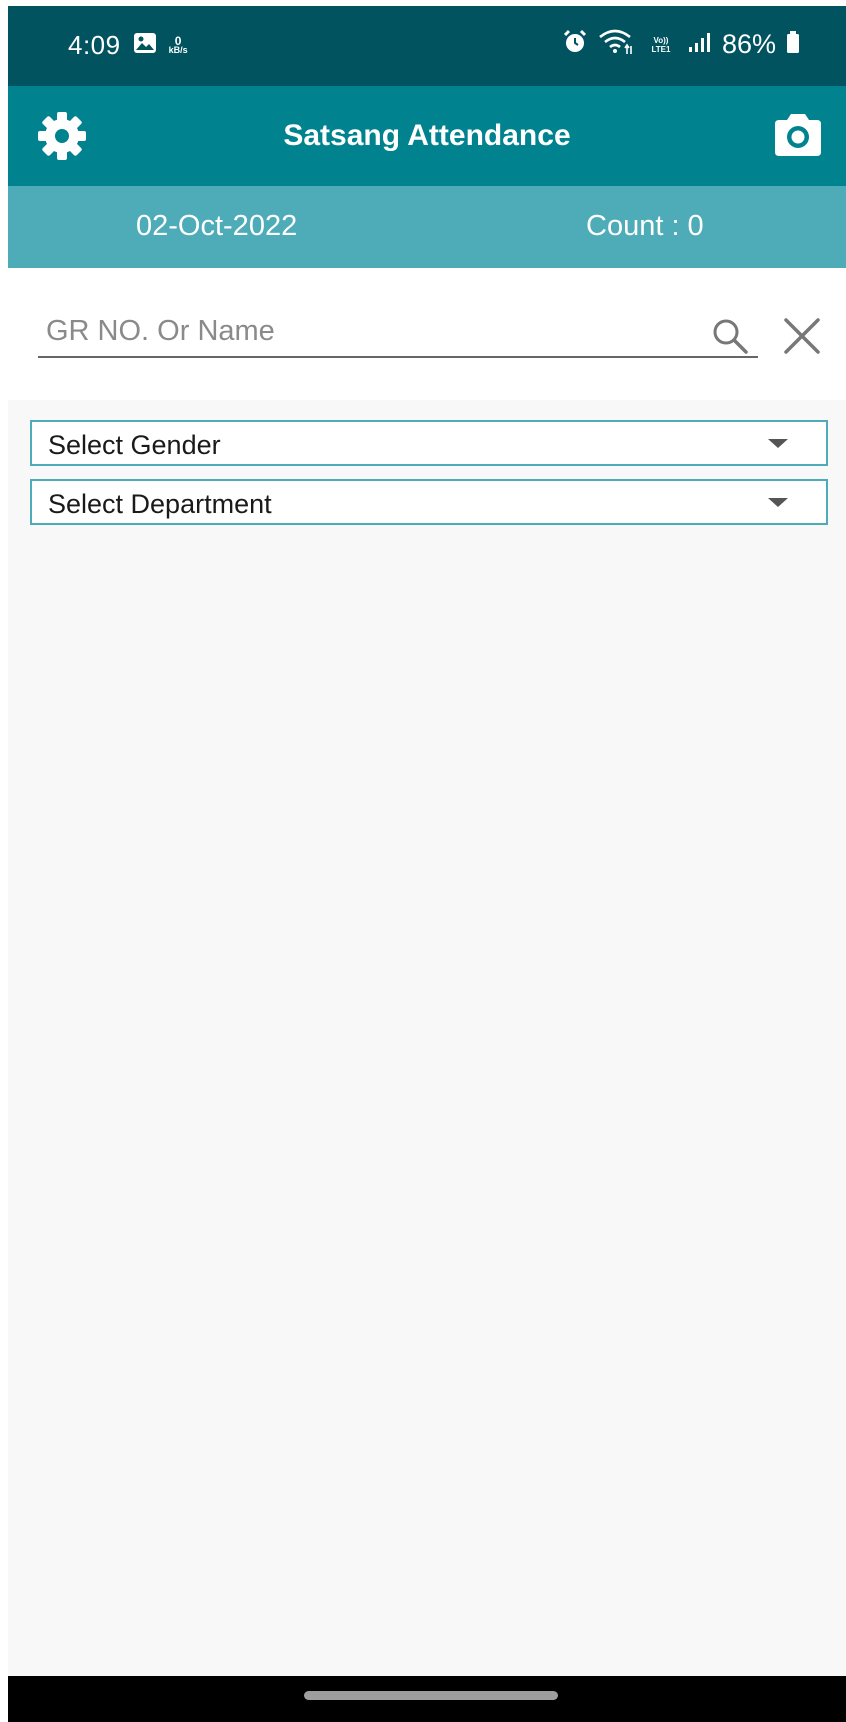  What do you see at coordinates (793, 44) in the screenshot?
I see `battery-icon` at bounding box center [793, 44].